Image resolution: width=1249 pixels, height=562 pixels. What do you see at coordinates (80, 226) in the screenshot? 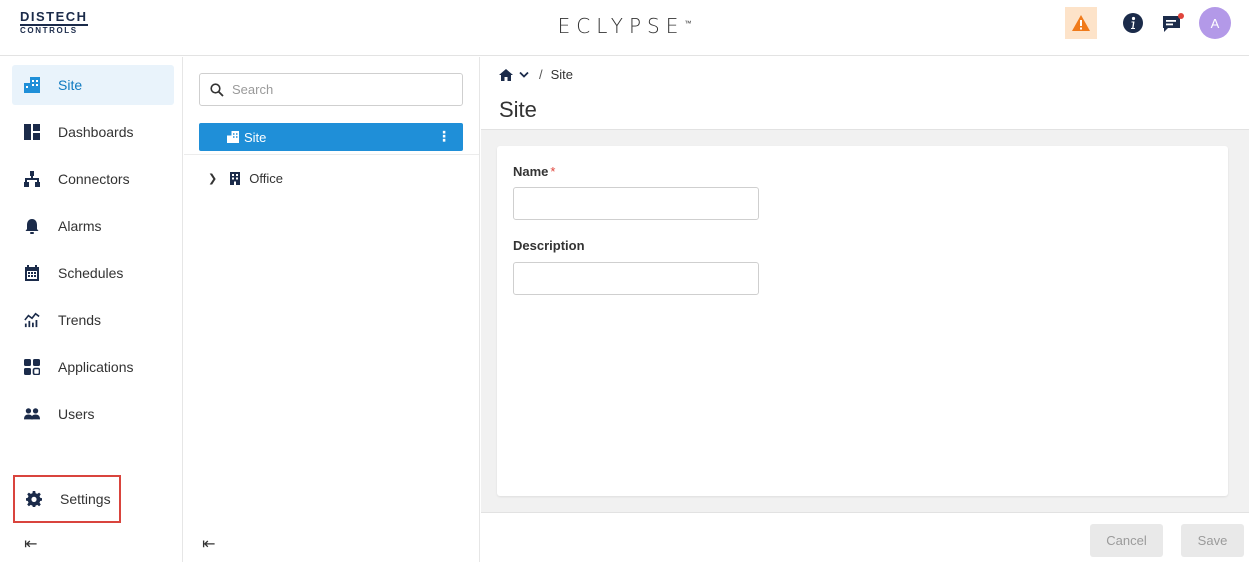
I see `sidebar-item-label: Alarms` at bounding box center [80, 226].